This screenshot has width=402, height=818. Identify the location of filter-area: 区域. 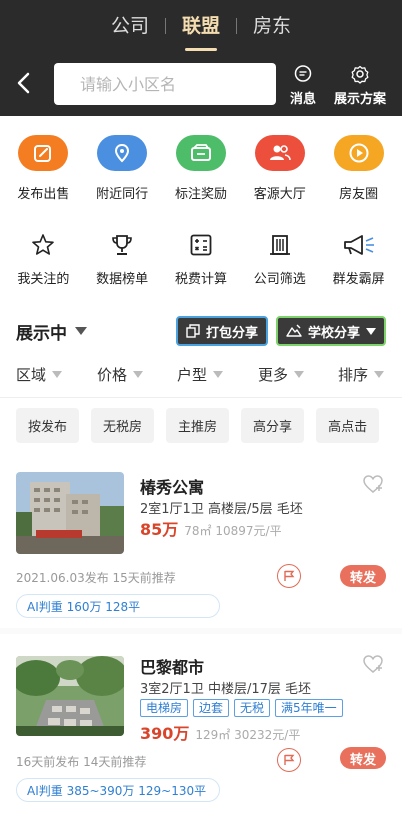
(39, 374).